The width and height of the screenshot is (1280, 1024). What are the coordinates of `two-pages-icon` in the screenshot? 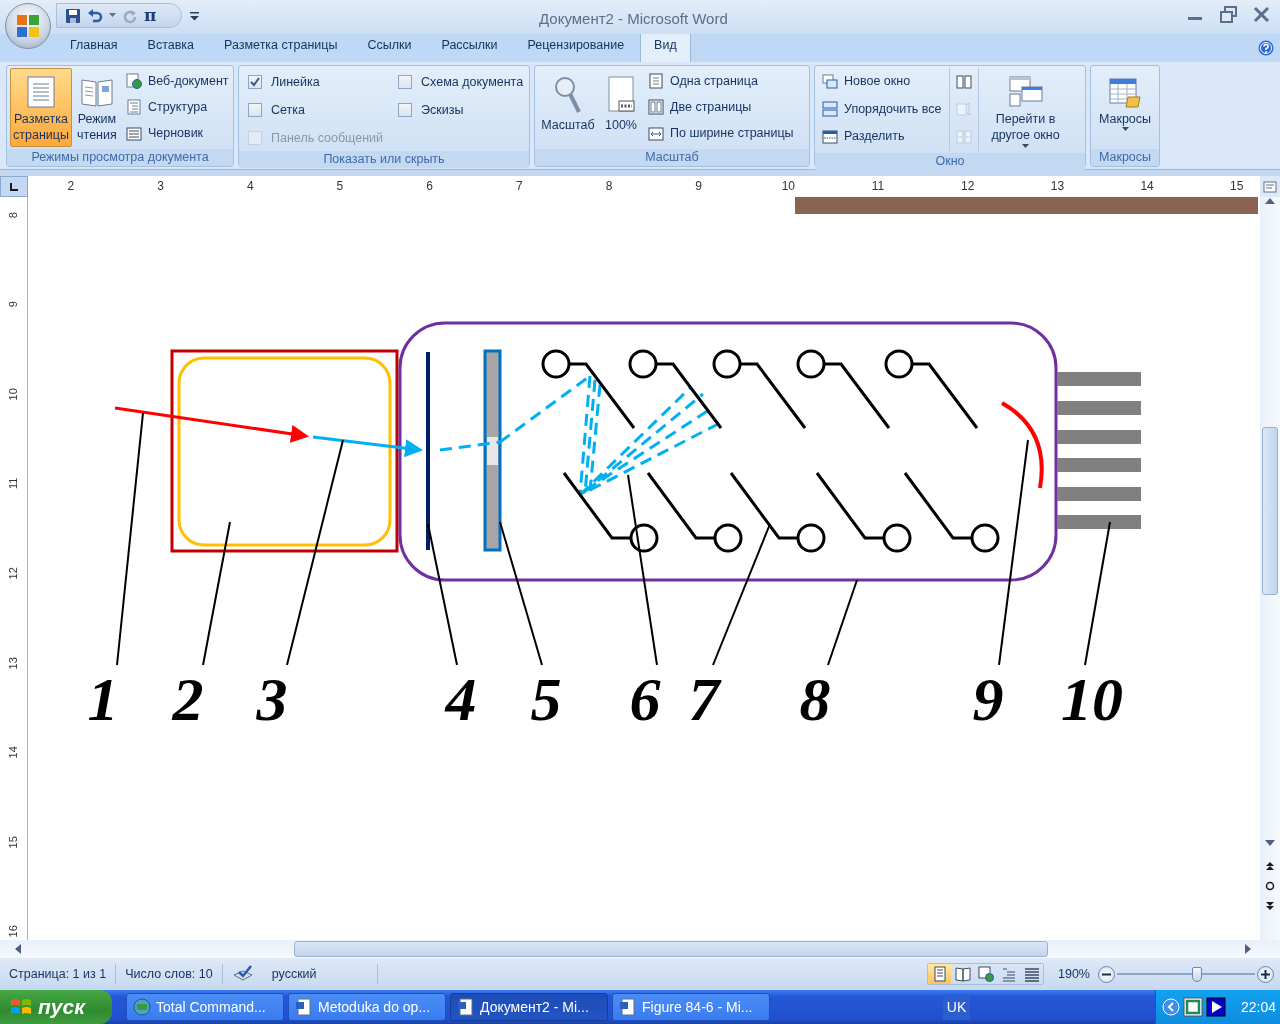 It's located at (656, 107).